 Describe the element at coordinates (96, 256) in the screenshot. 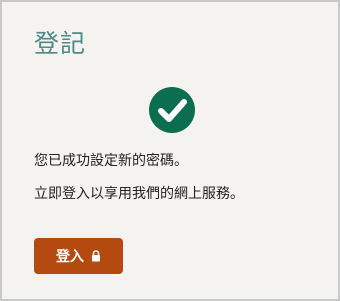

I see `lock-icon` at that location.